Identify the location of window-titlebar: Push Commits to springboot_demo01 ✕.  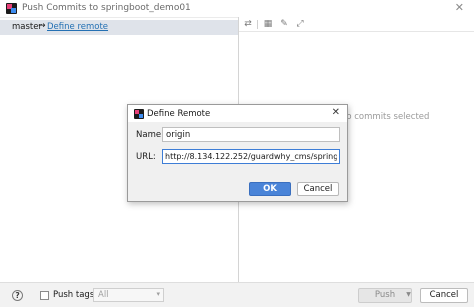
(237, 8).